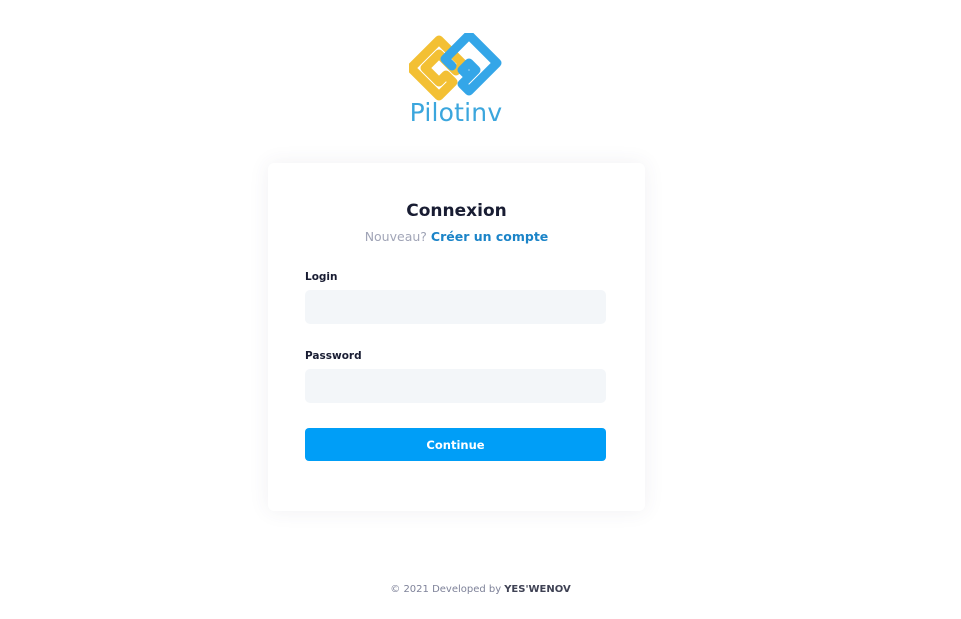 The image size is (961, 619). I want to click on brand-name: Pilotinv, so click(456, 112).